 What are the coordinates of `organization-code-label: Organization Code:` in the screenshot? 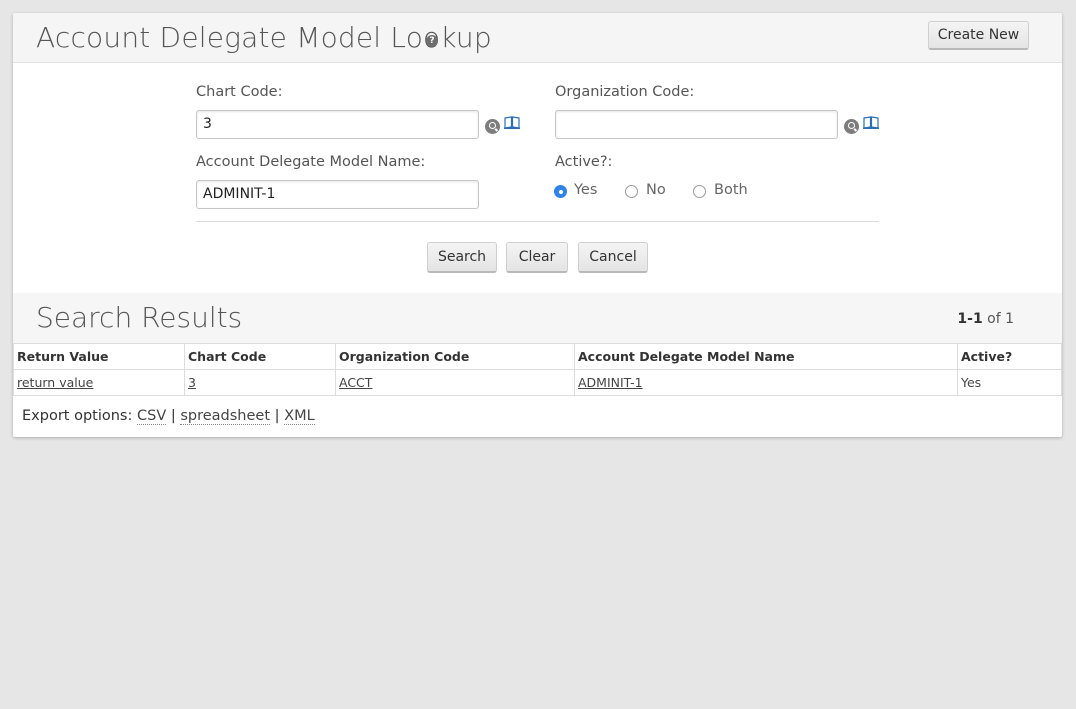 It's located at (625, 92).